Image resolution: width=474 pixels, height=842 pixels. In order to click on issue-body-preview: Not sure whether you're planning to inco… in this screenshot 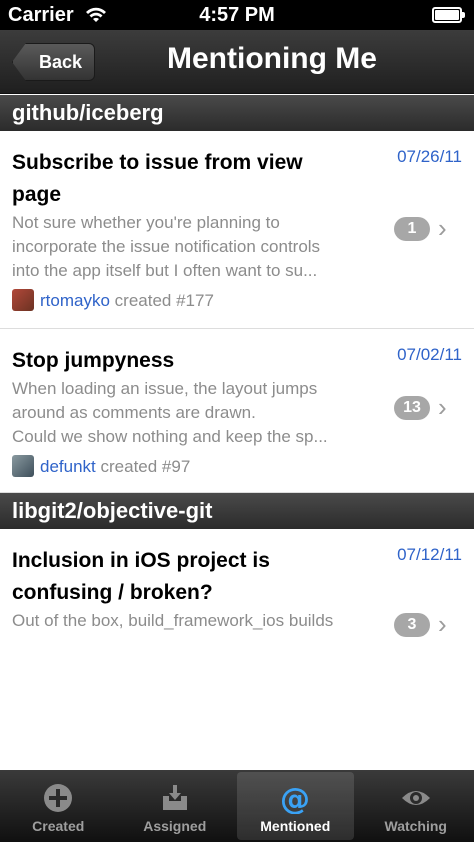, I will do `click(166, 246)`.